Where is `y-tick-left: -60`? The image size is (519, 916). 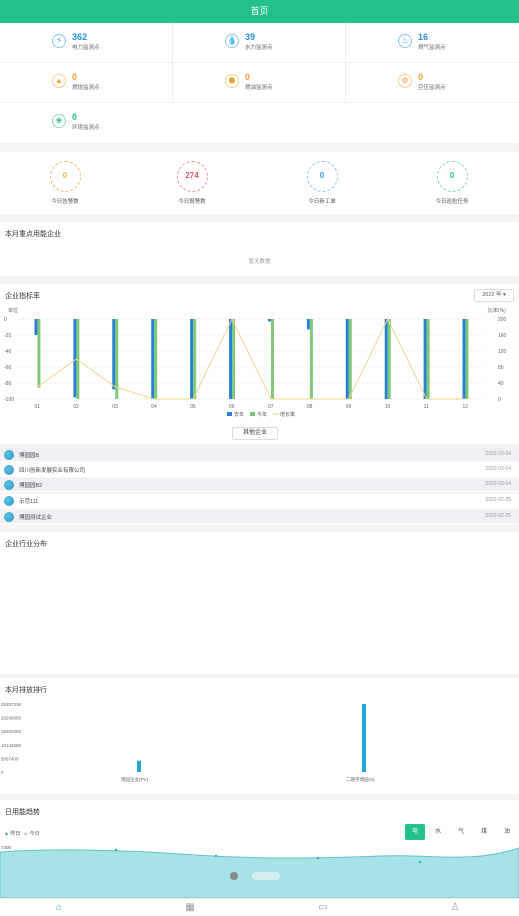
y-tick-left: -60 is located at coordinates (7, 368).